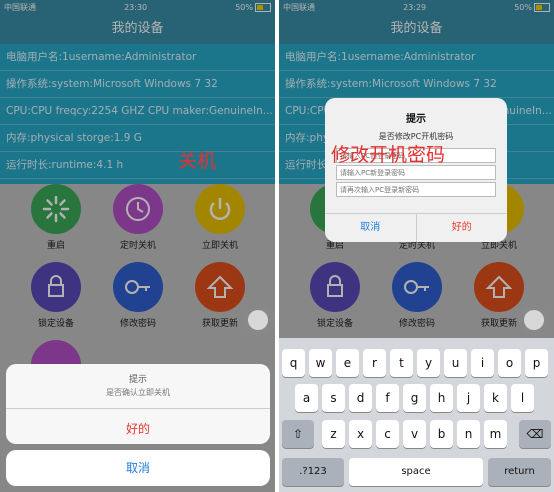 This screenshot has width=554, height=492. Describe the element at coordinates (455, 363) in the screenshot. I see `key-u: u` at that location.